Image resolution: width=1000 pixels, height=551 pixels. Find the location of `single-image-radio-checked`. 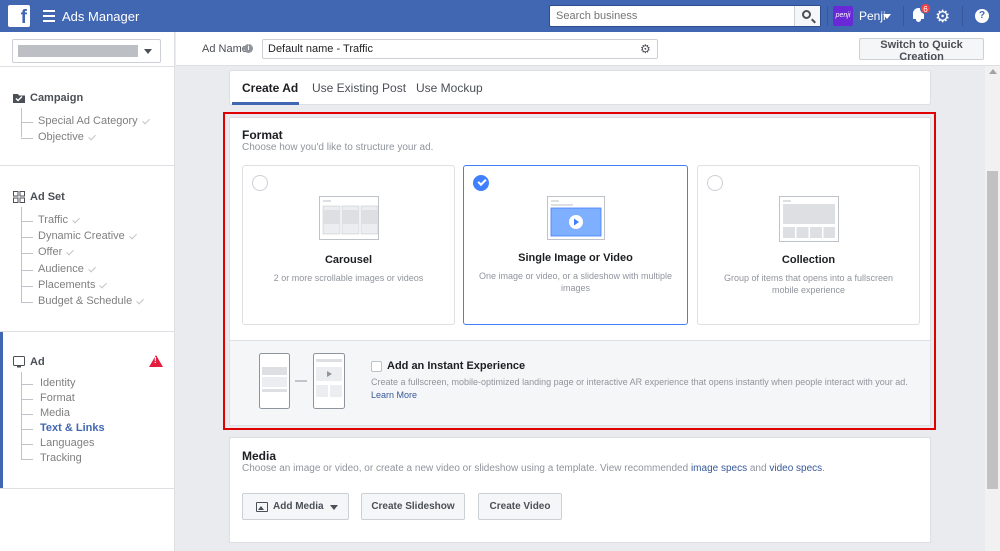

single-image-radio-checked is located at coordinates (481, 183).